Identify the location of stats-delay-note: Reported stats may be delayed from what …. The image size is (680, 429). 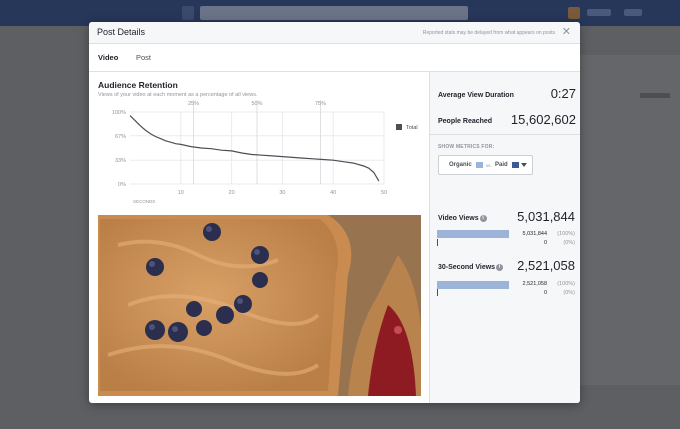
(488, 33).